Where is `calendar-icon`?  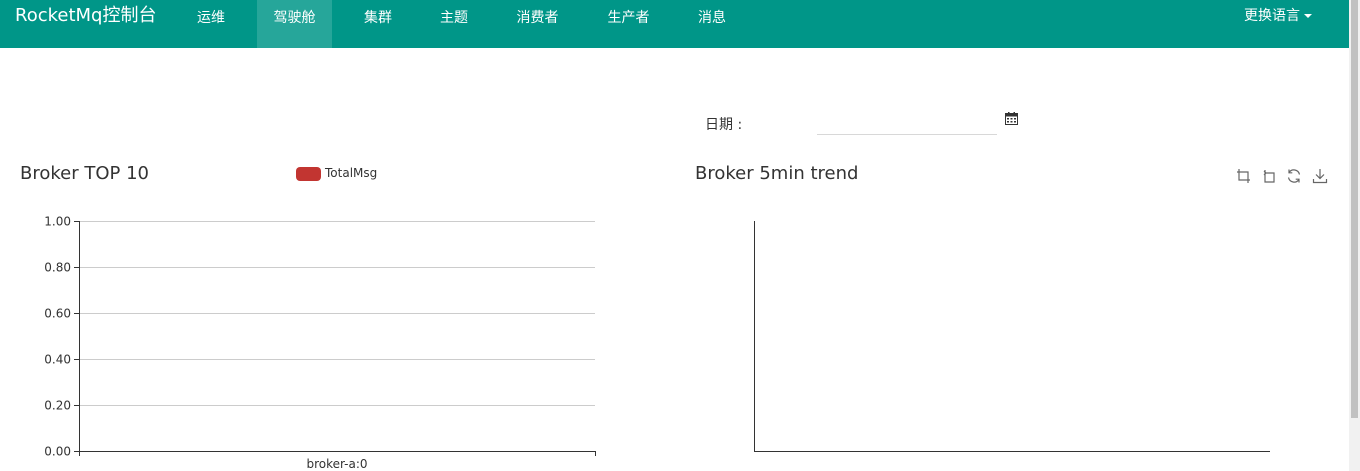 calendar-icon is located at coordinates (1011, 118).